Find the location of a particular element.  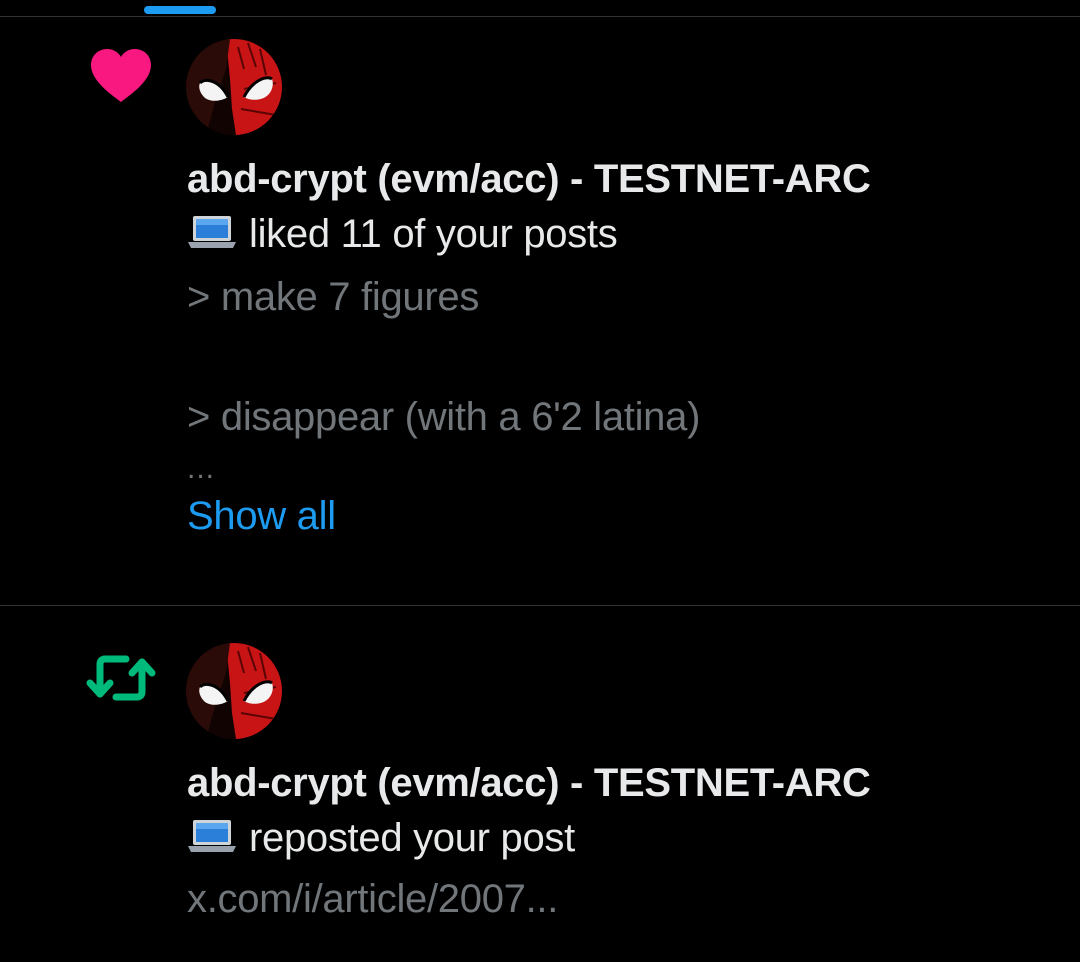

quote-spacer is located at coordinates (622, 357).